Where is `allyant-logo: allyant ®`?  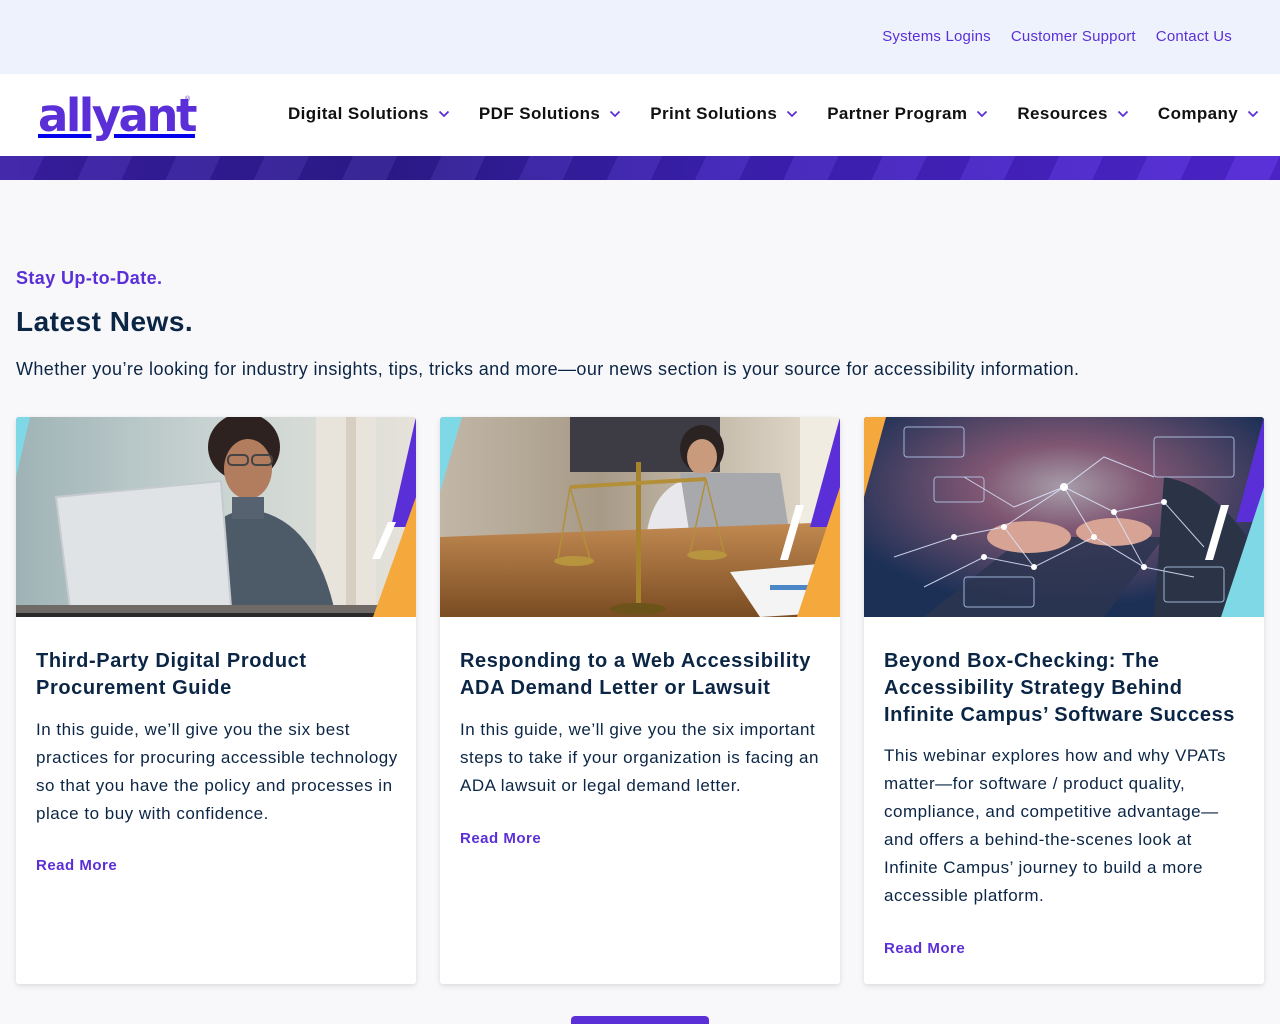 allyant-logo: allyant ® is located at coordinates (118, 116).